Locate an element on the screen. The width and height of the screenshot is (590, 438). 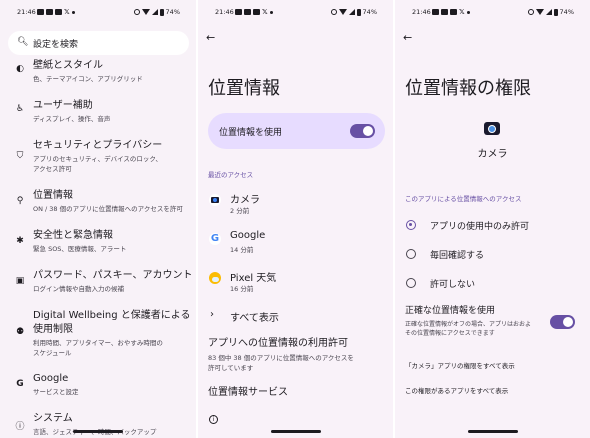
more-notifications-icon is located at coordinates (468, 12).